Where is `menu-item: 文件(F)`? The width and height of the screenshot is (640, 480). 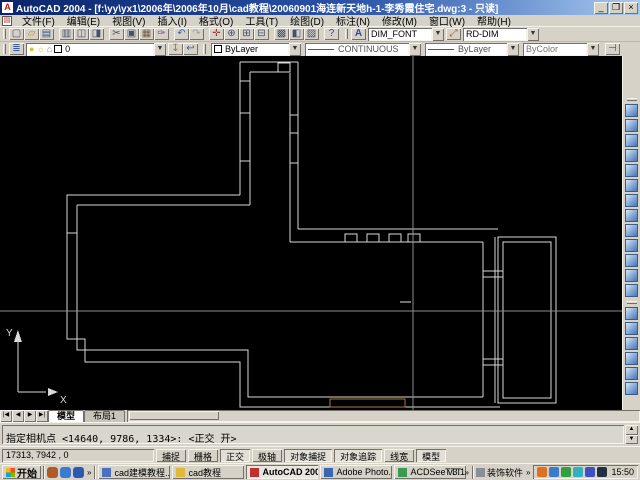
menu-item: 文件(F) is located at coordinates (38, 20).